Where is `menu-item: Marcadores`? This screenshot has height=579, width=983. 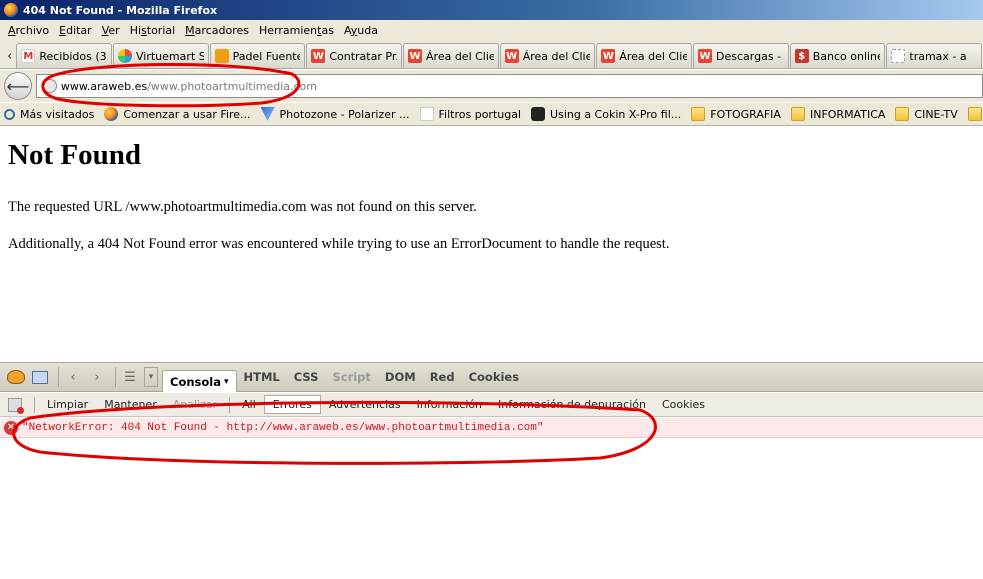 menu-item: Marcadores is located at coordinates (217, 30).